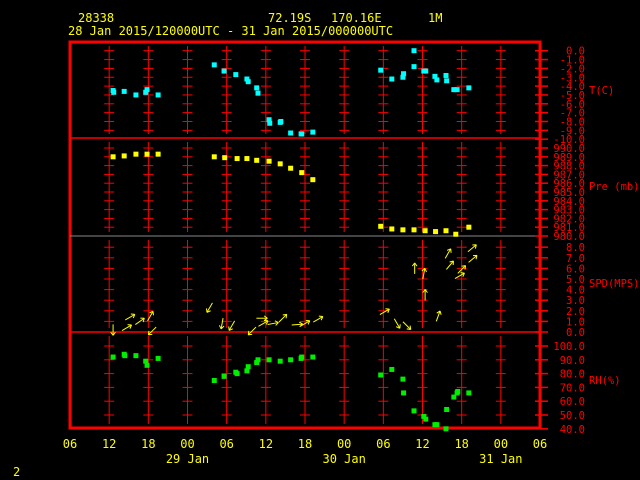 The image size is (640, 480). I want to click on panel-label: SPD(MPS), so click(614, 284).